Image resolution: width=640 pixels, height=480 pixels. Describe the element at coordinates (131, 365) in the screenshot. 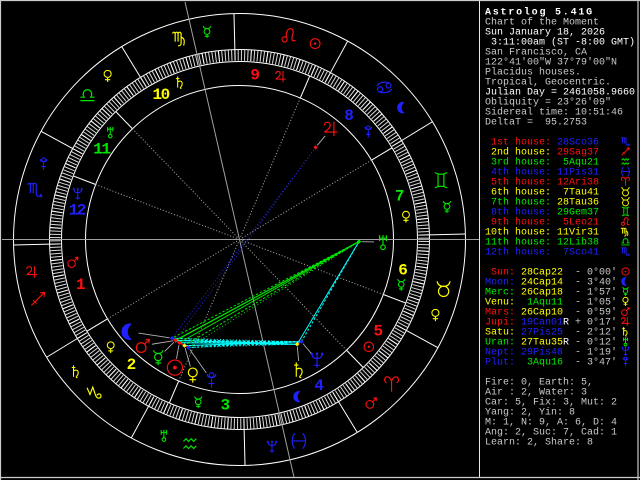

I see `svg-text: 2` at that location.